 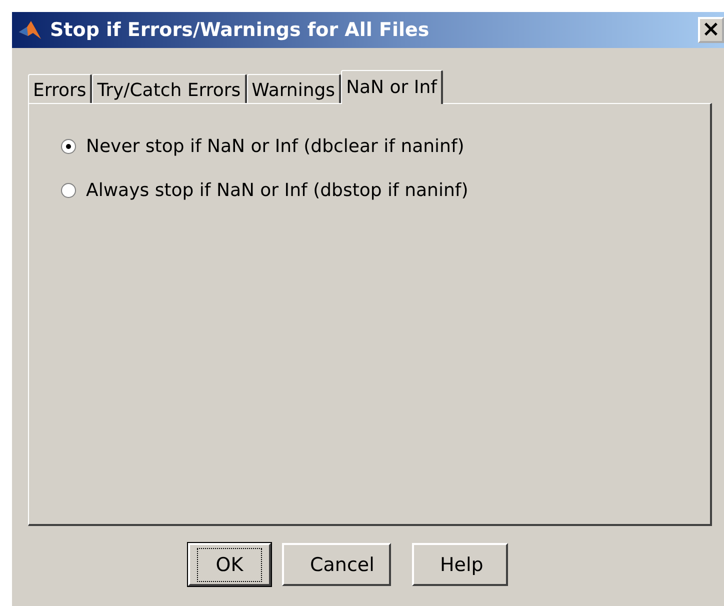 What do you see at coordinates (392, 87) in the screenshot?
I see `tab: NaN or Inf` at bounding box center [392, 87].